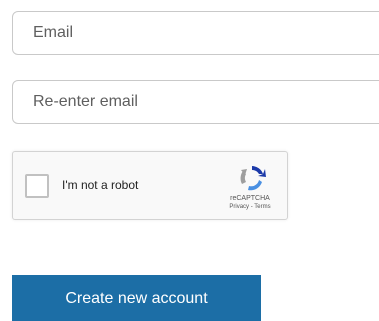 The width and height of the screenshot is (379, 321). What do you see at coordinates (239, 207) in the screenshot?
I see `privacy-link: Privacy` at bounding box center [239, 207].